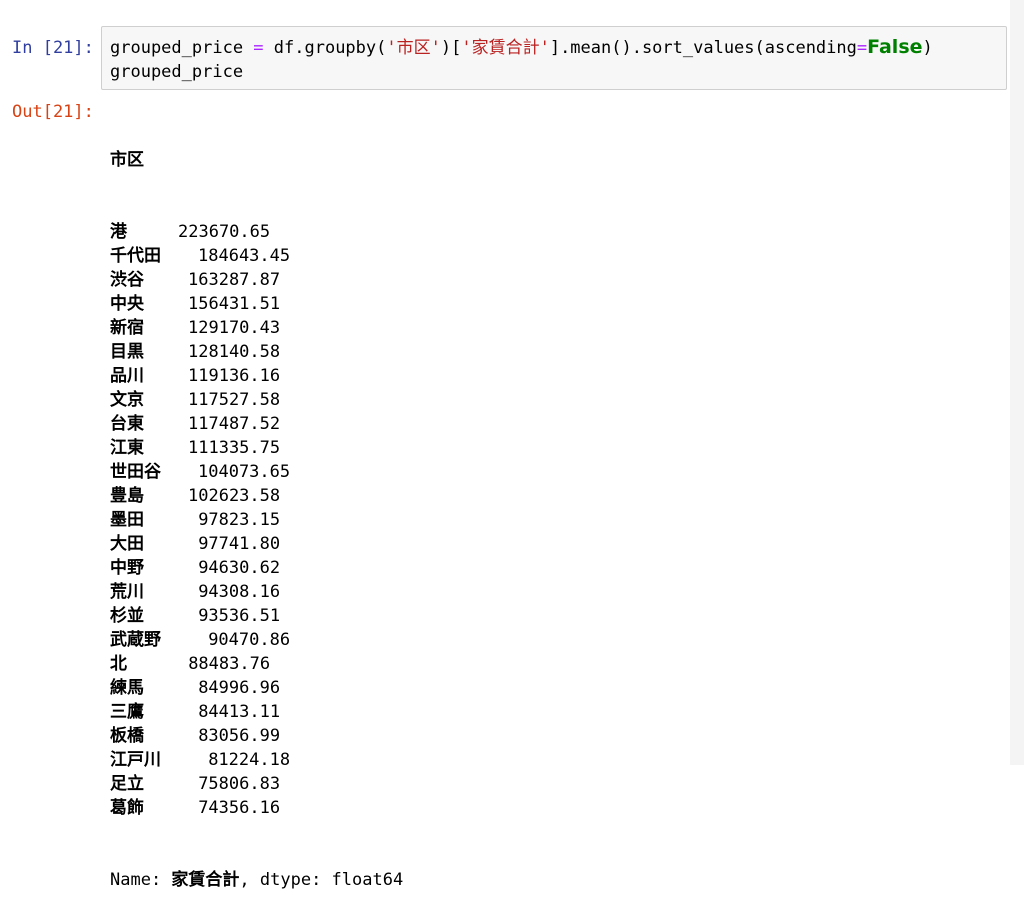 This screenshot has width=1024, height=916. I want to click on series-row: 大田 97741.80, so click(256, 544).